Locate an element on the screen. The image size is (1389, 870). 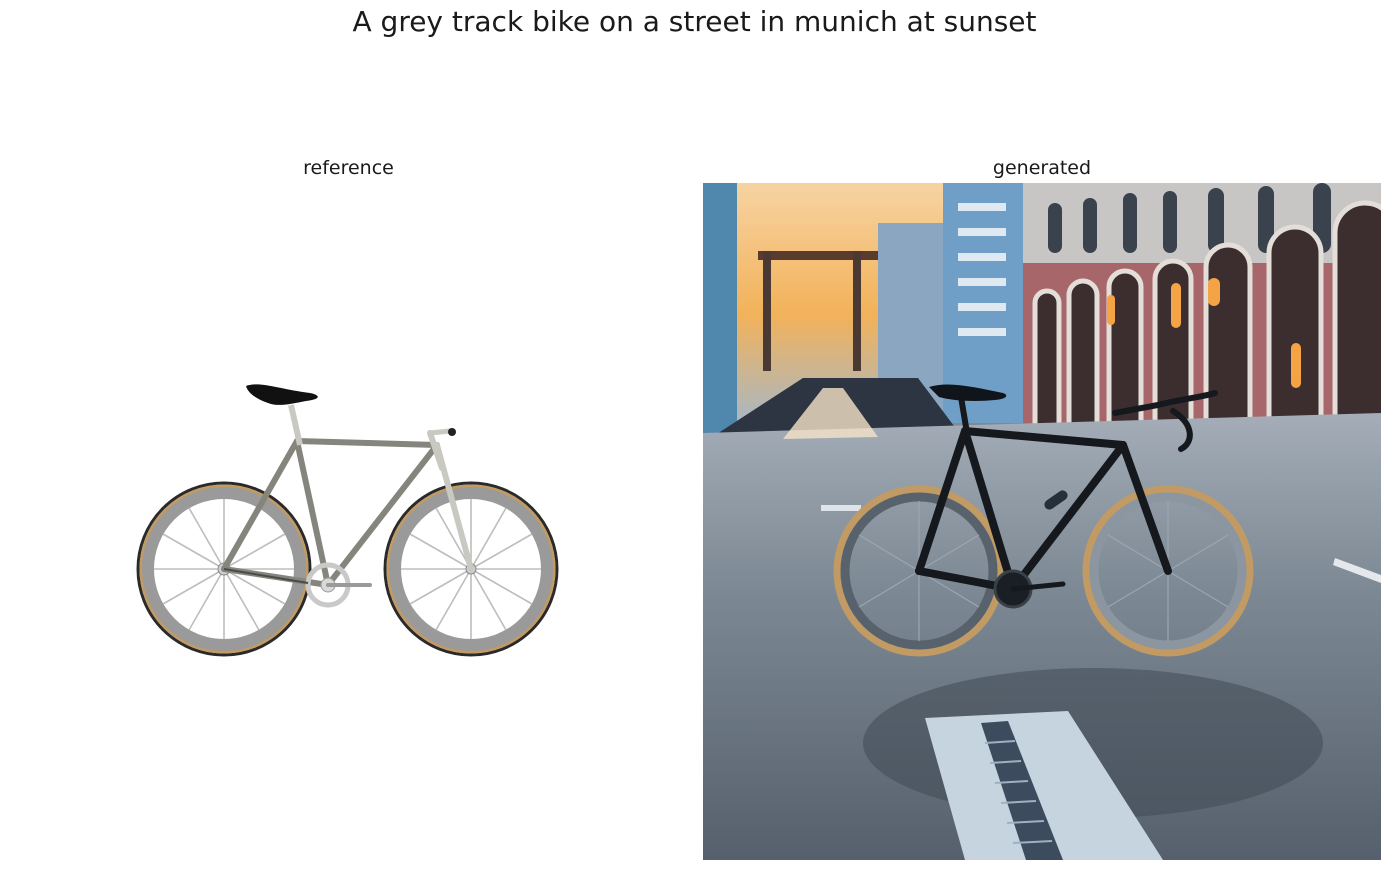
stem is located at coordinates (440, 432).